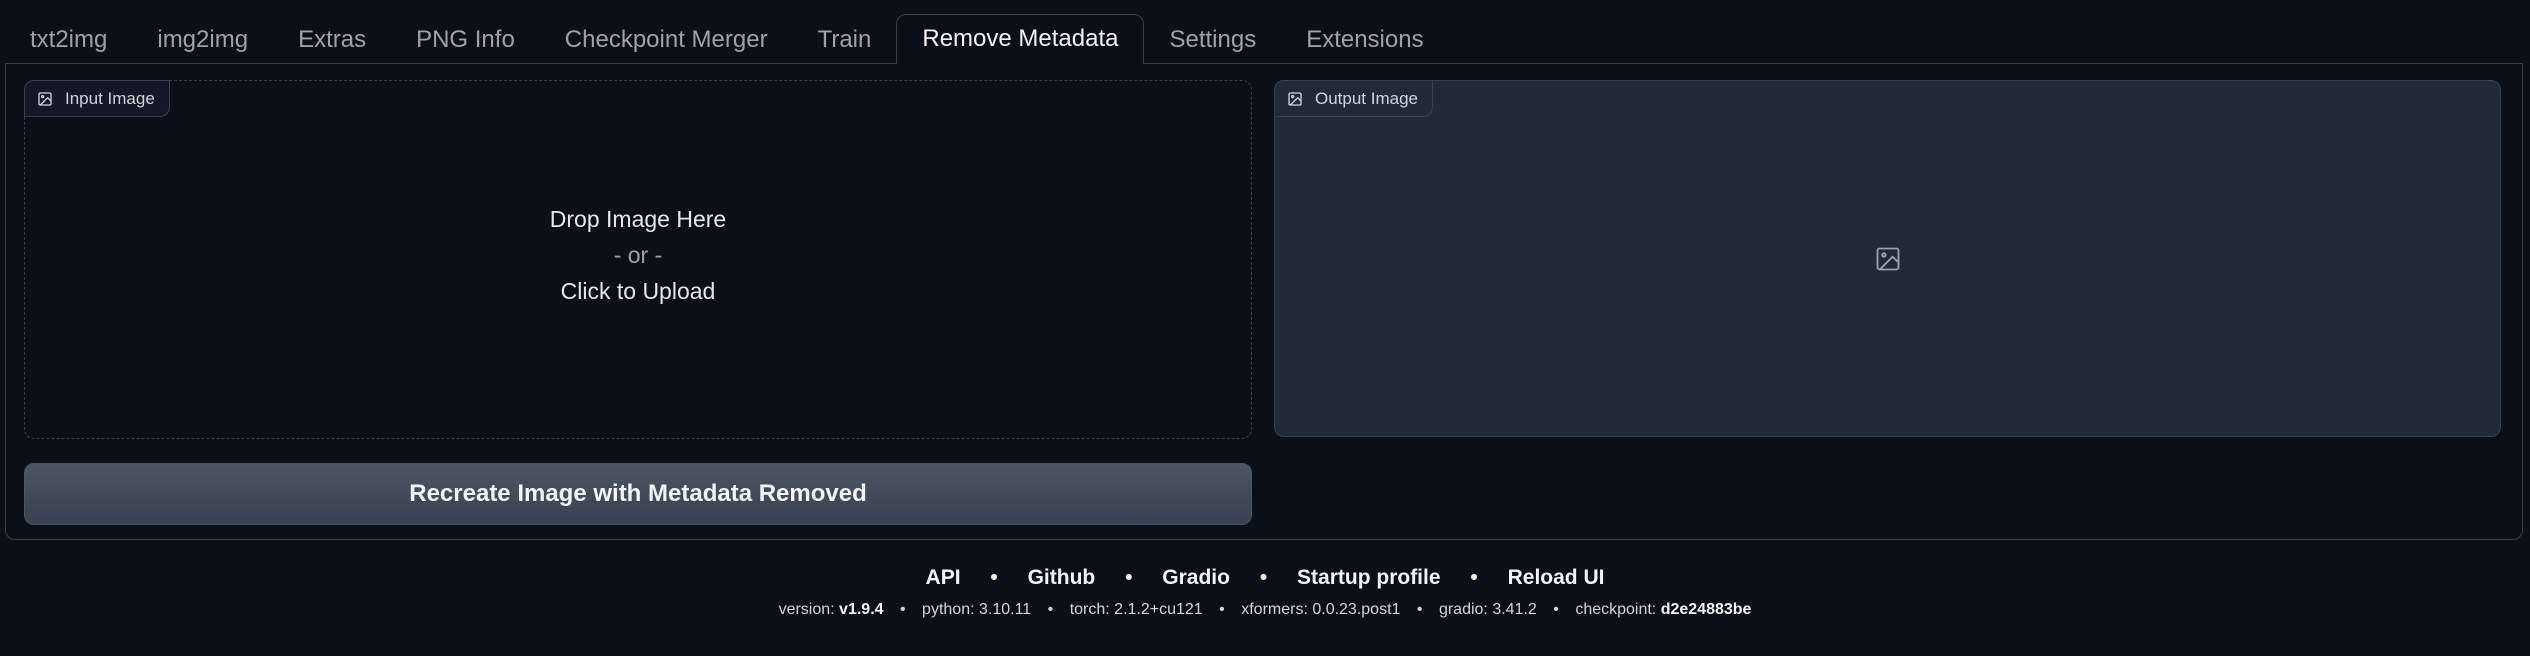 This screenshot has height=656, width=2530. What do you see at coordinates (1556, 577) in the screenshot?
I see `footer-link-reload-ui: Reload UI` at bounding box center [1556, 577].